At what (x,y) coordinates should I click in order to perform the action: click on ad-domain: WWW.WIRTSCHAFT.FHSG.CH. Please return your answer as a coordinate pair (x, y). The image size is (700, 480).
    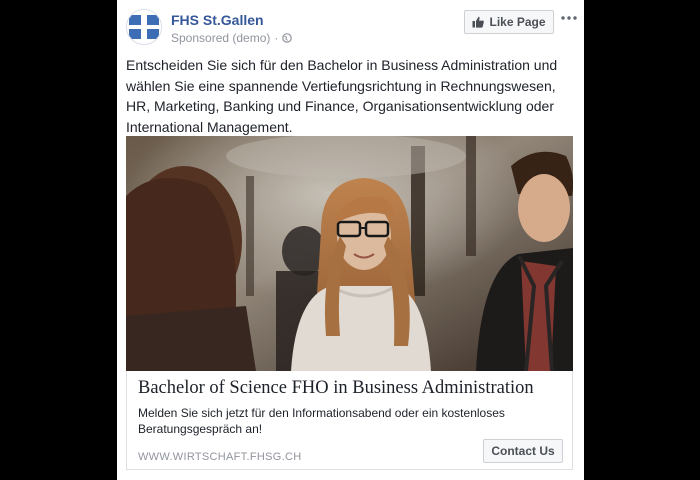
    Looking at the image, I should click on (220, 457).